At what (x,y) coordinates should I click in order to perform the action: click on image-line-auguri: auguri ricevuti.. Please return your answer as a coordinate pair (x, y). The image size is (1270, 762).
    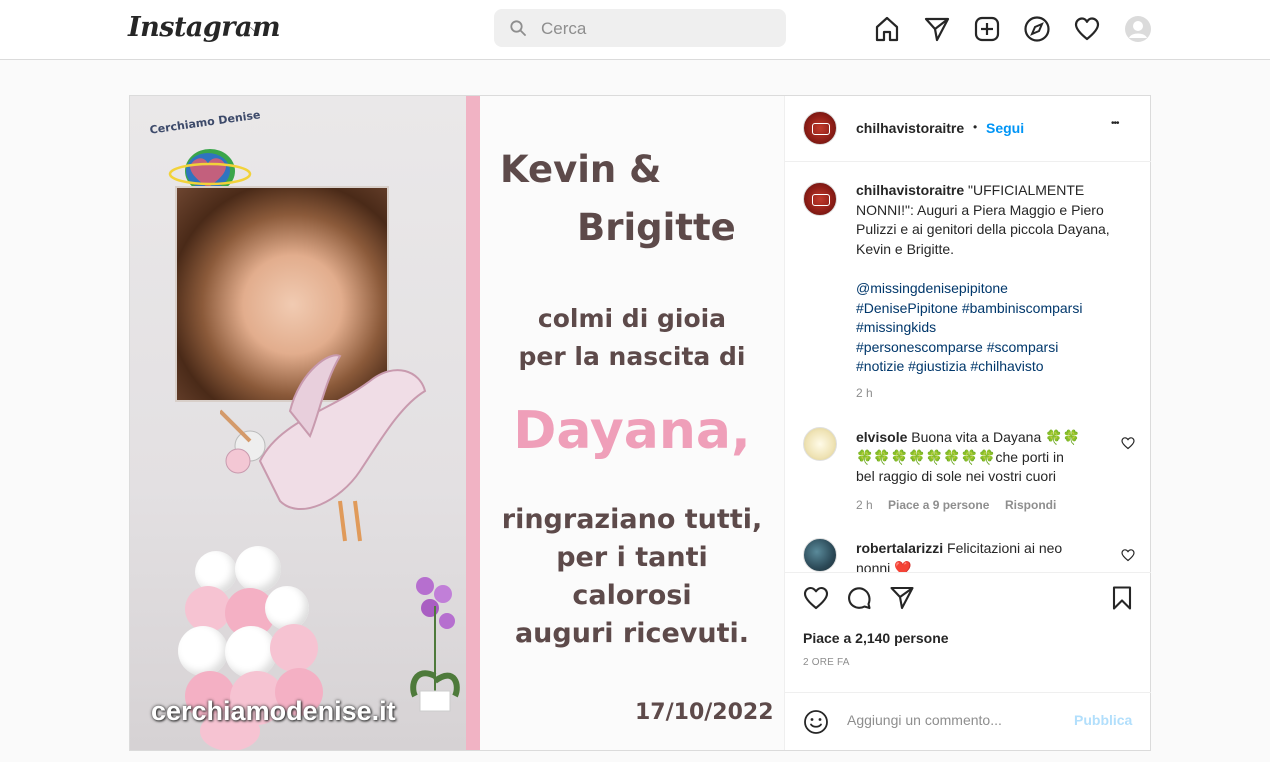
    Looking at the image, I should click on (632, 633).